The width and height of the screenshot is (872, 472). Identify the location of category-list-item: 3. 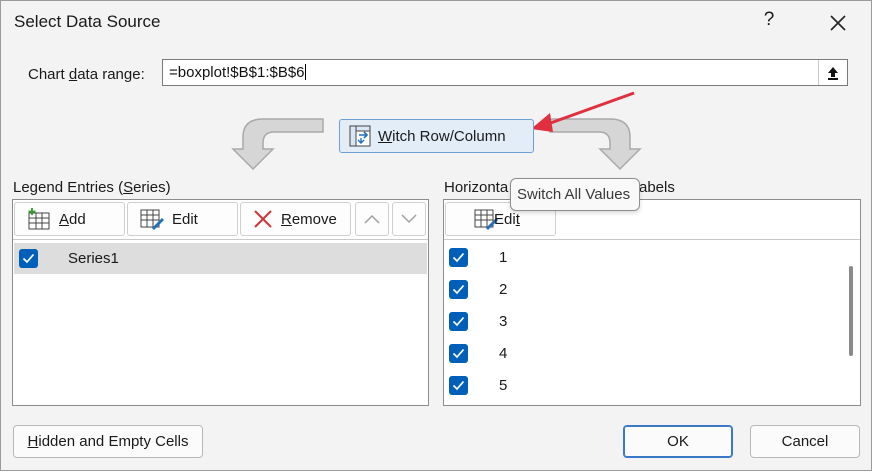
(639, 321).